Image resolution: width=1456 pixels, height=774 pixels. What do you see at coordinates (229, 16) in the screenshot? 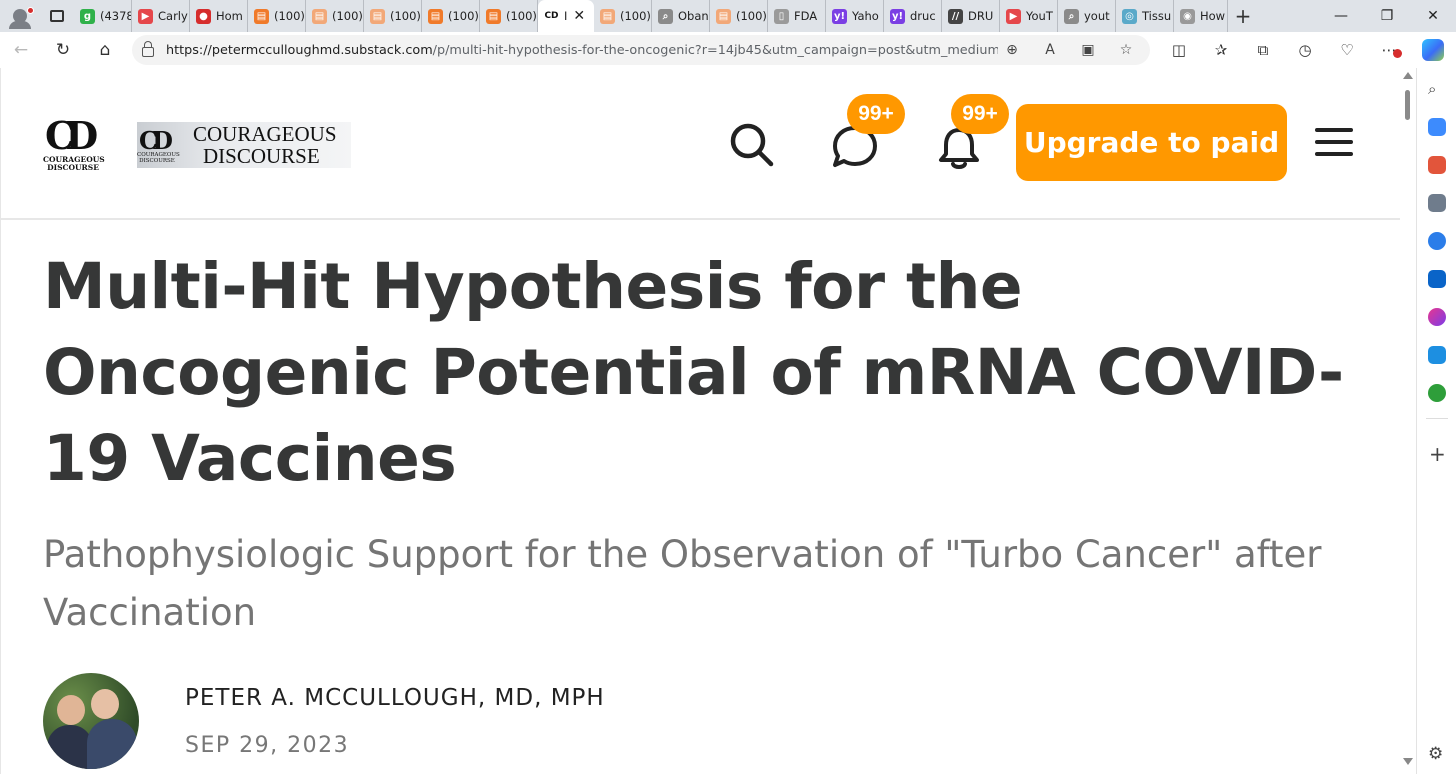
I see `tab-label: Hom` at bounding box center [229, 16].